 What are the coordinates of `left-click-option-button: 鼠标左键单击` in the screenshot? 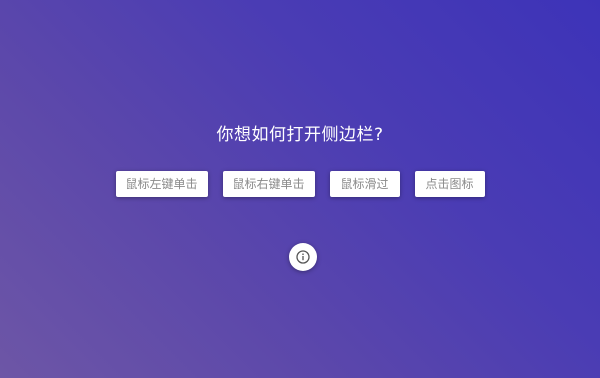 It's located at (161, 184).